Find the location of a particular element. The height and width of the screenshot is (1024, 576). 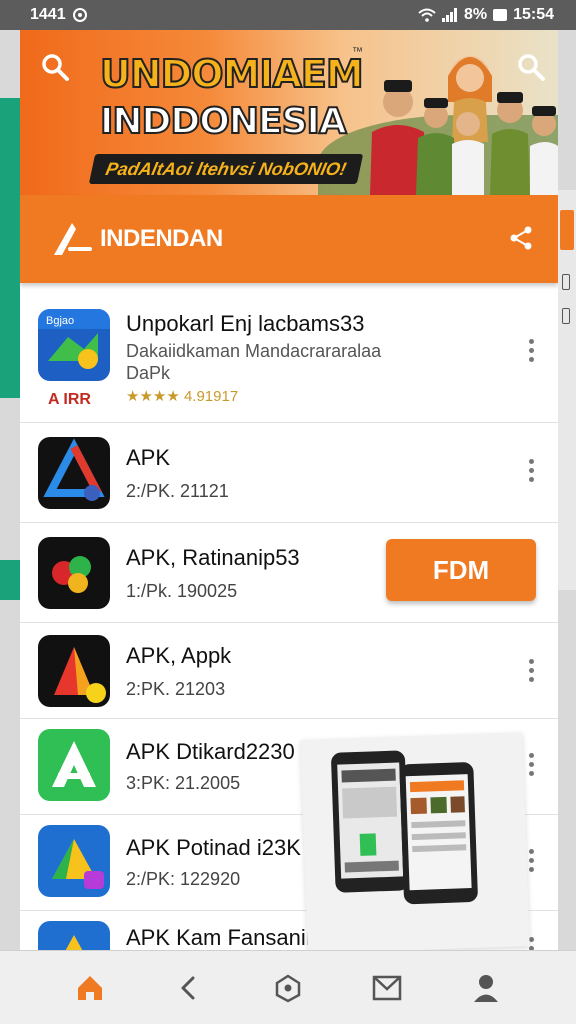

app-title: APK Dtikard2230 is located at coordinates (210, 751).